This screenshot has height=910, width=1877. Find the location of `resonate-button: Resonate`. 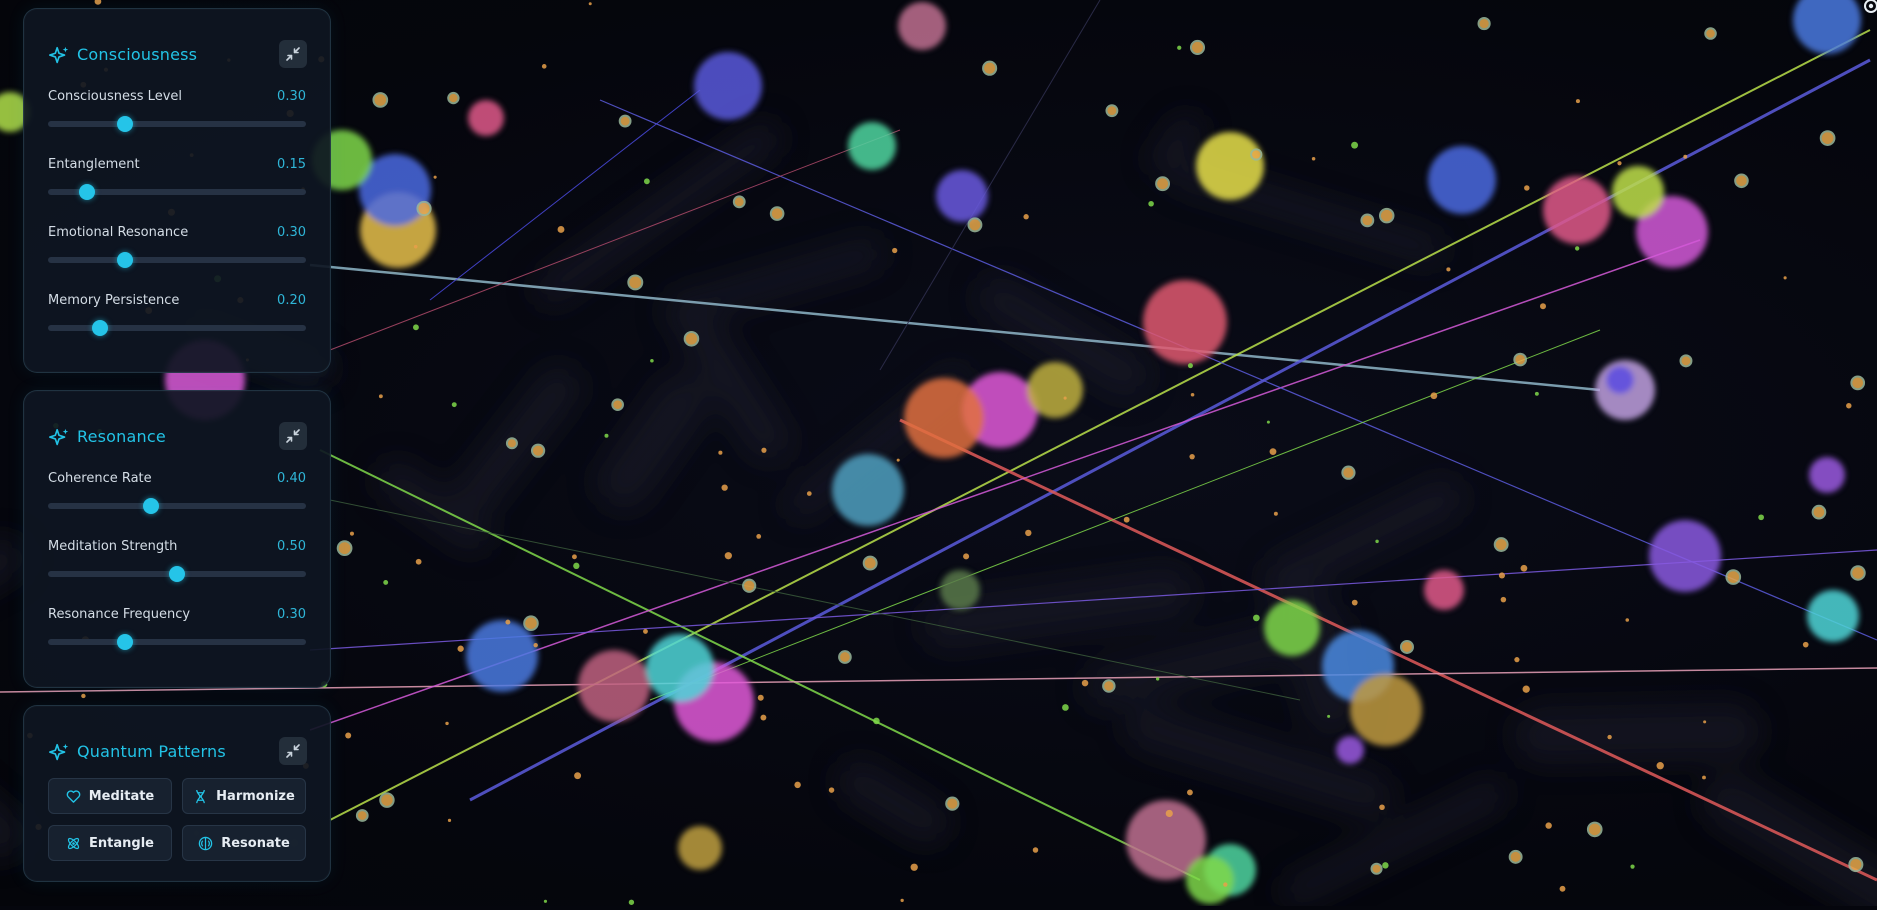

resonate-button: Resonate is located at coordinates (244, 843).